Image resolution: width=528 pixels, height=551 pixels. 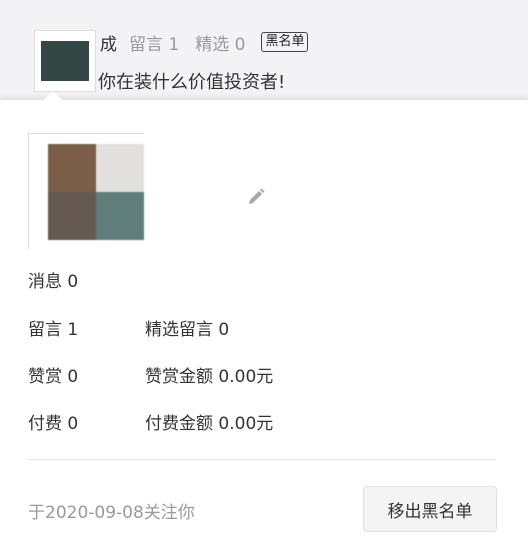 I want to click on comment-selected-count: 精选 0, so click(x=220, y=44).